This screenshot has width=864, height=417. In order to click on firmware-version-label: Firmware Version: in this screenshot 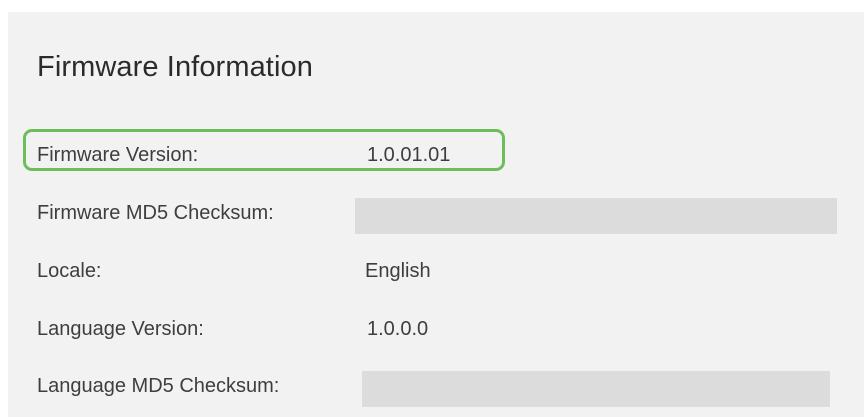, I will do `click(118, 155)`.